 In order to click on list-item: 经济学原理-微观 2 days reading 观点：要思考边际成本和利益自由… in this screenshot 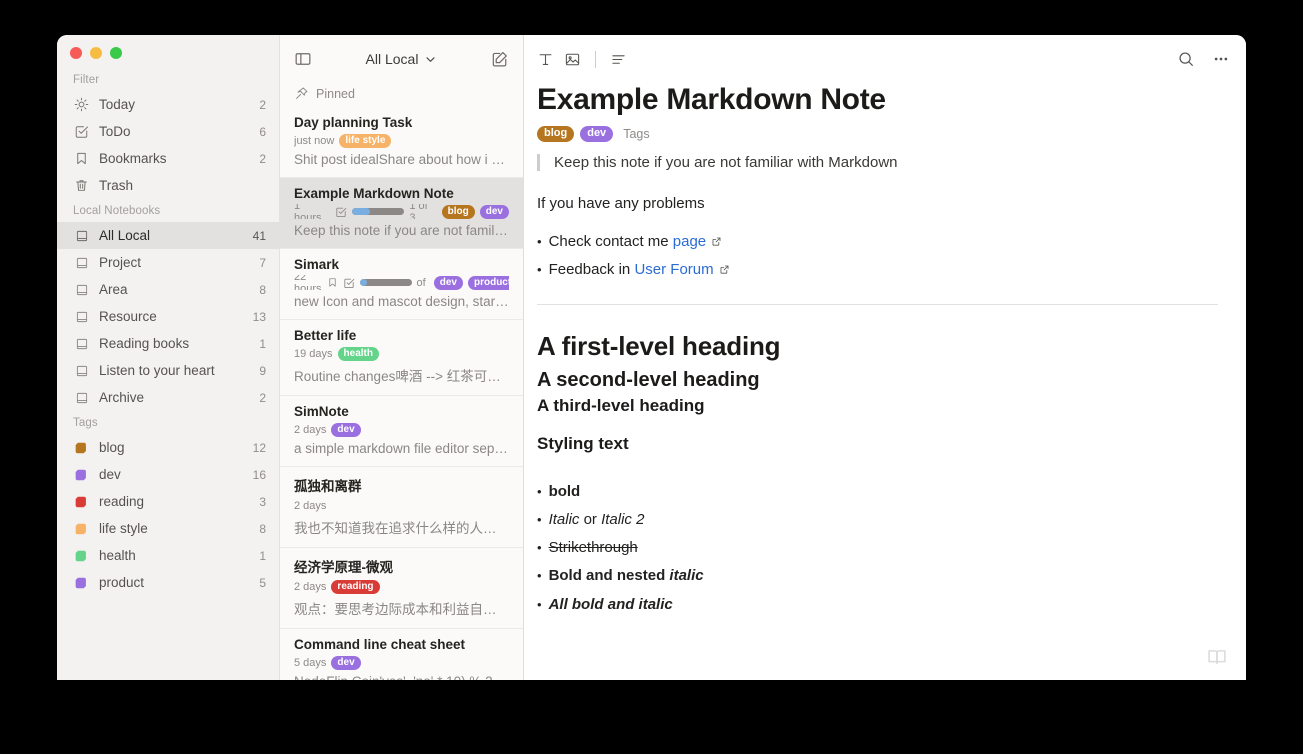, I will do `click(401, 587)`.